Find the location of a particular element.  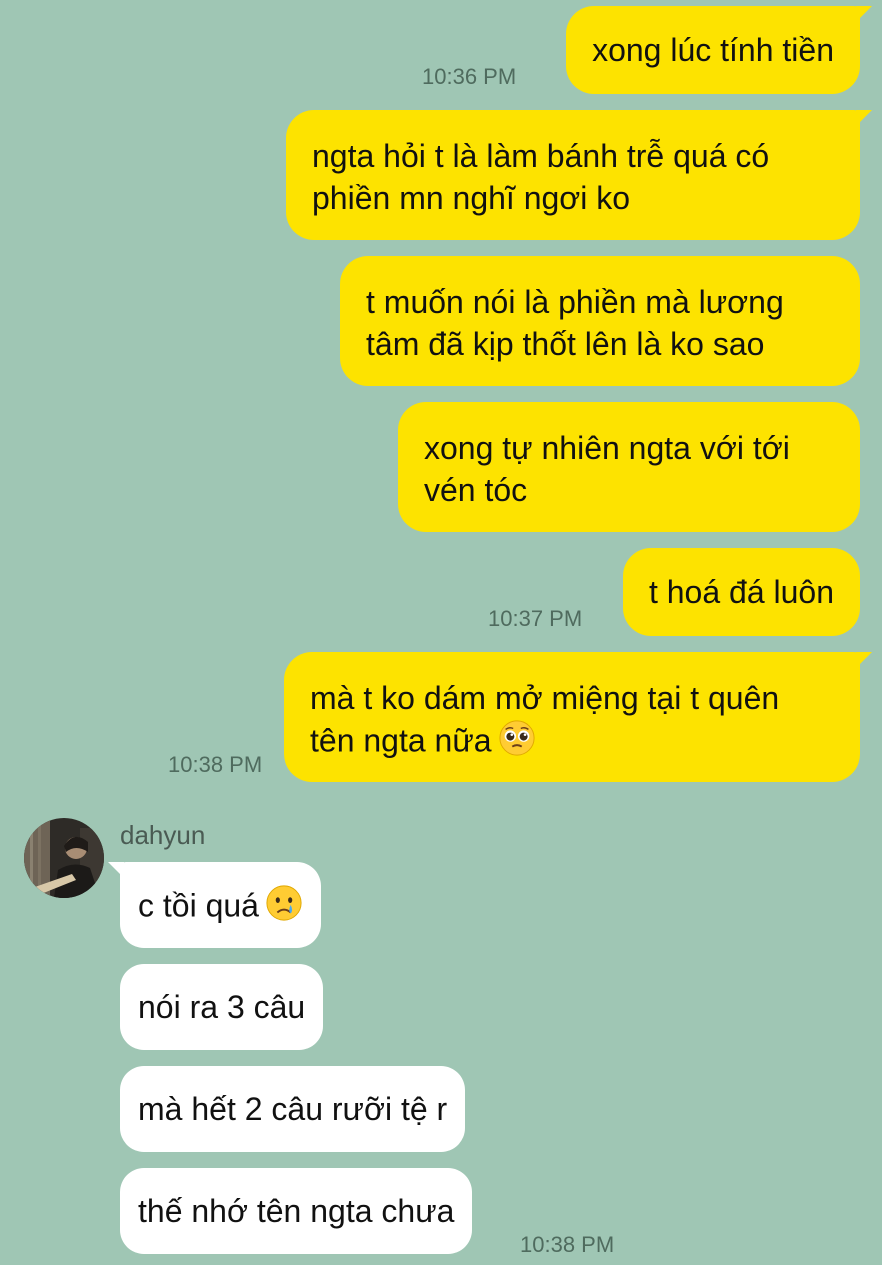

message-text-line: xong tự nhiên ngta với tới is located at coordinates (607, 448).